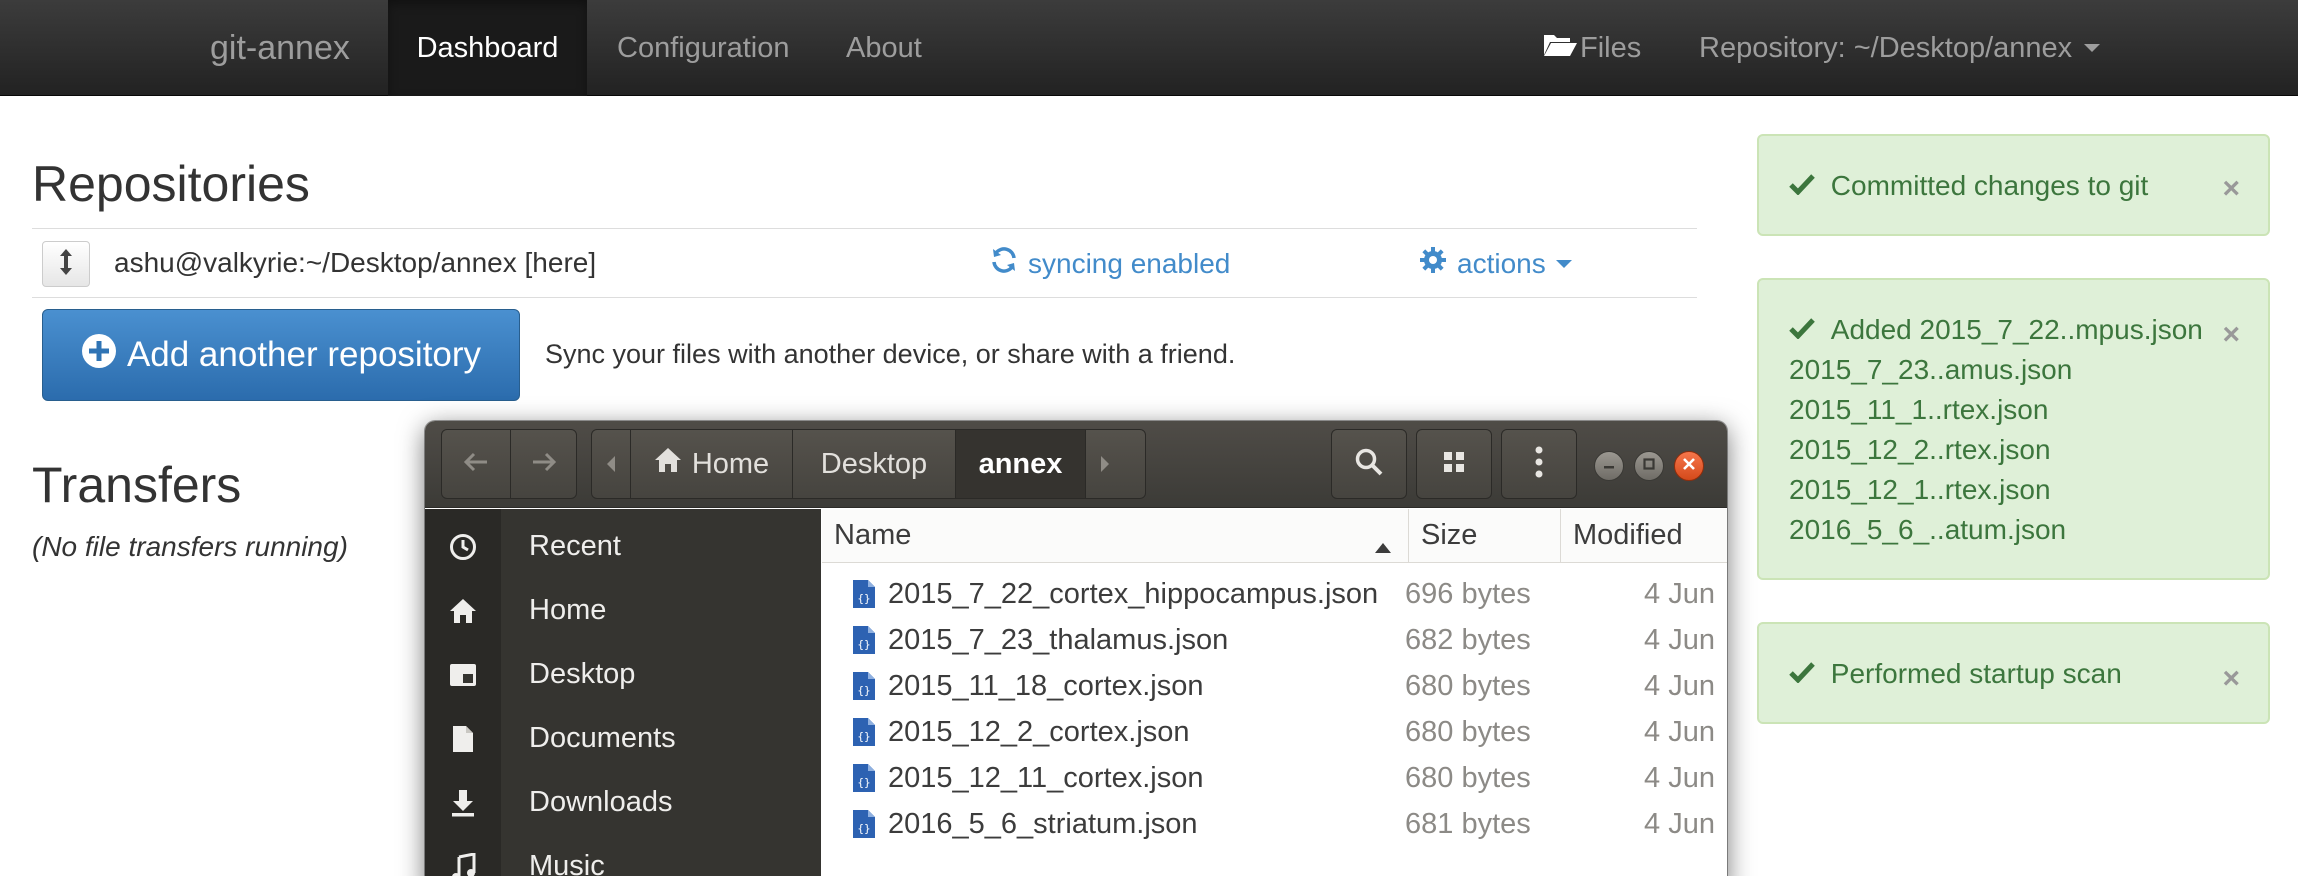 The width and height of the screenshot is (2298, 876). What do you see at coordinates (623, 803) in the screenshot?
I see `sidebar-item-downloads: Downloads` at bounding box center [623, 803].